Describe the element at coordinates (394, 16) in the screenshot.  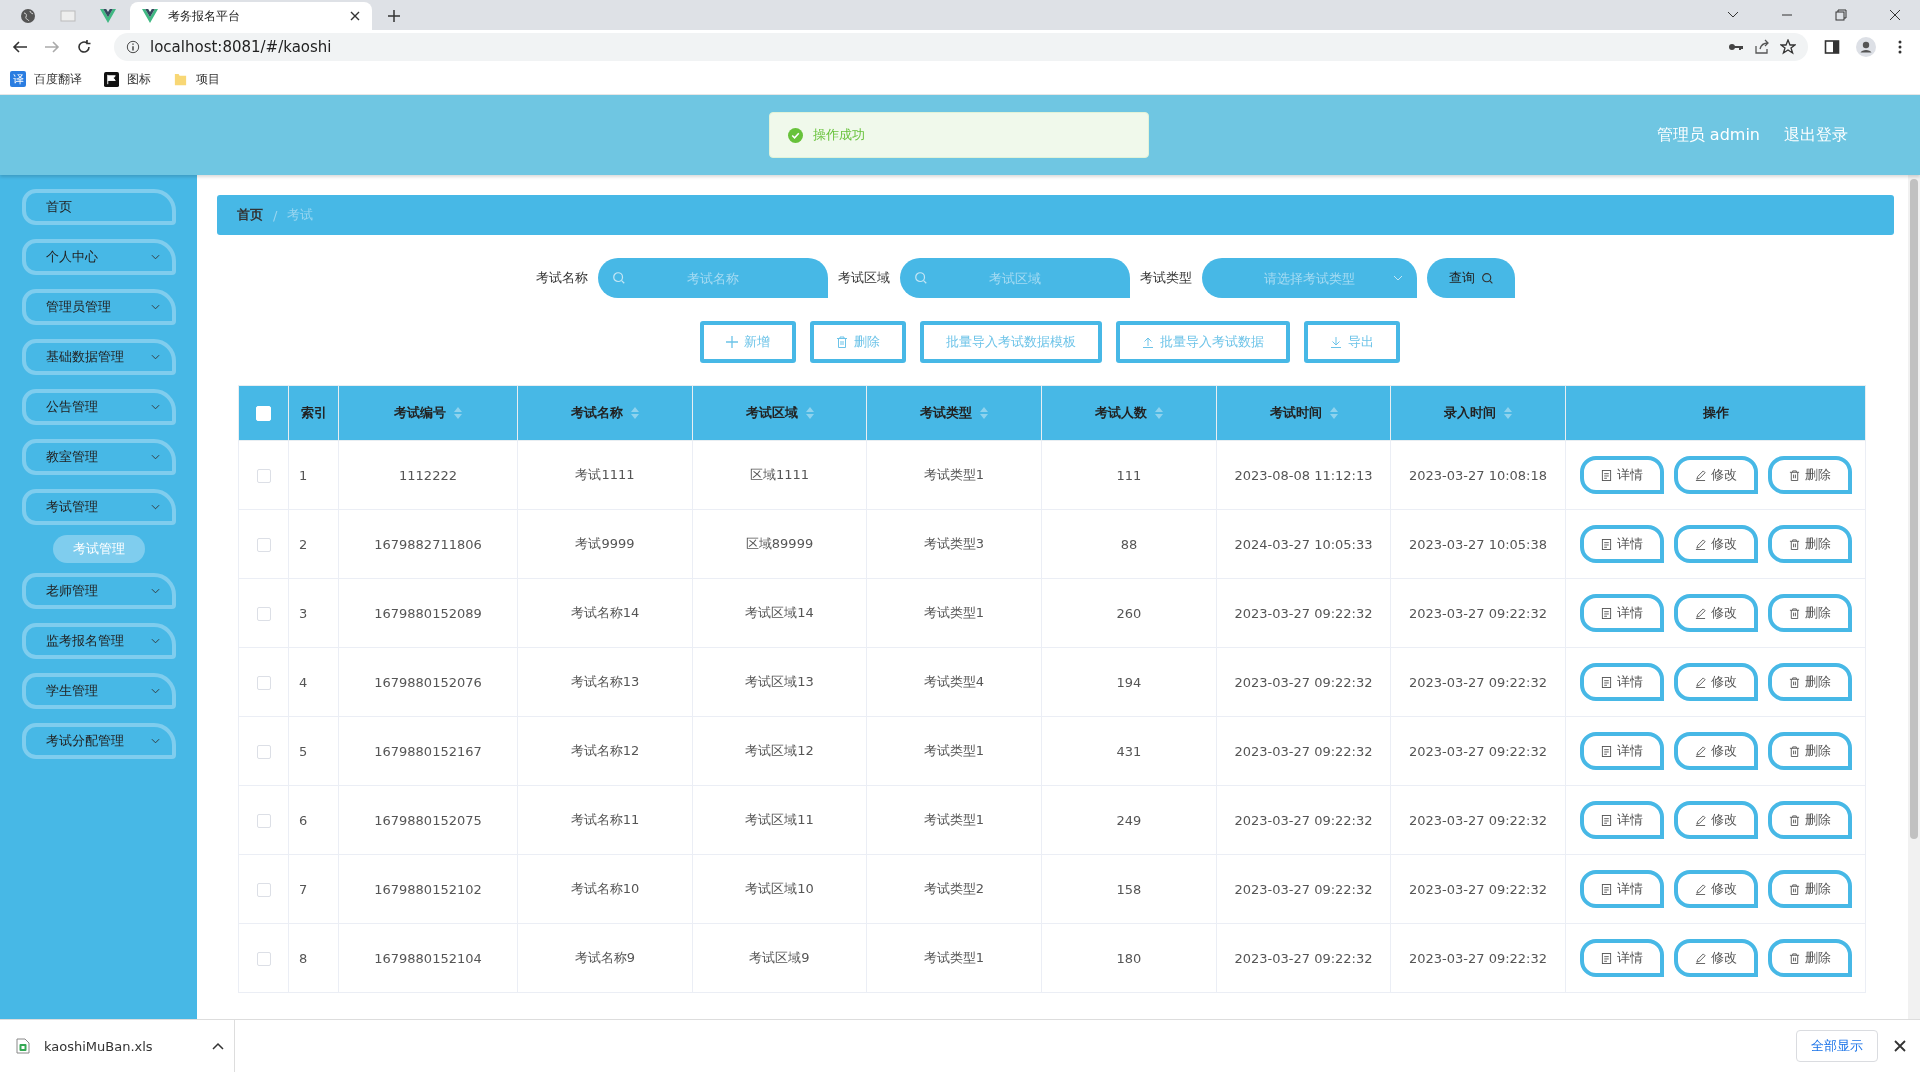
I see `new-tab-icon` at that location.